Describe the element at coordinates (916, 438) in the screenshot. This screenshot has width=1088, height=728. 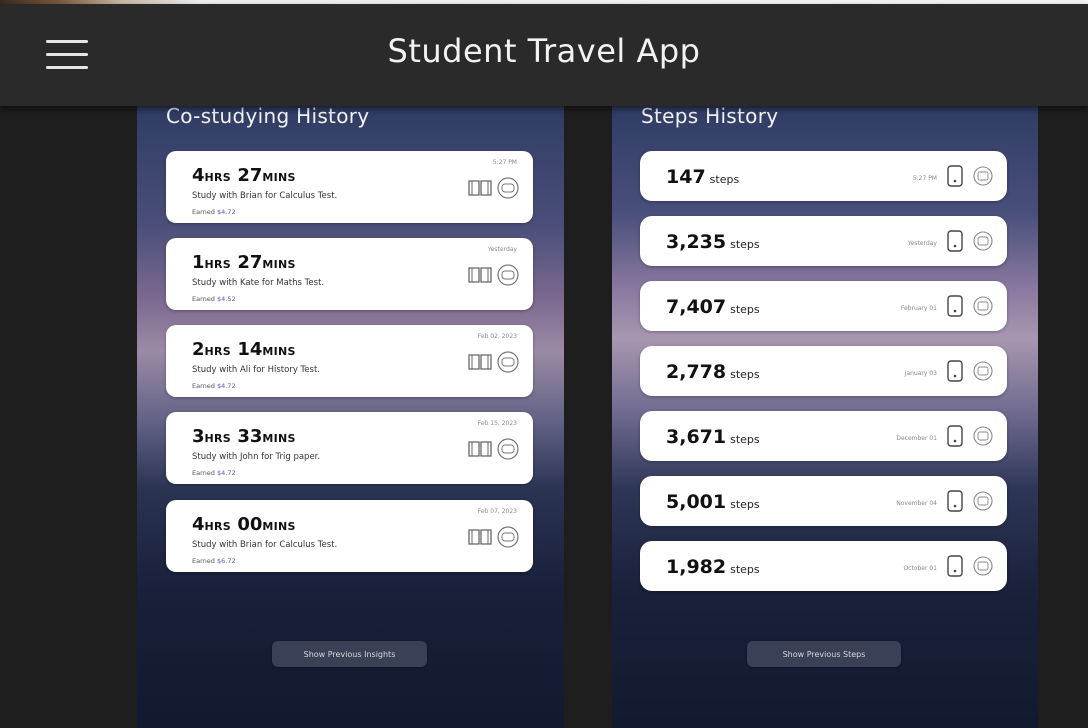
I see `step-date: December 01` at that location.